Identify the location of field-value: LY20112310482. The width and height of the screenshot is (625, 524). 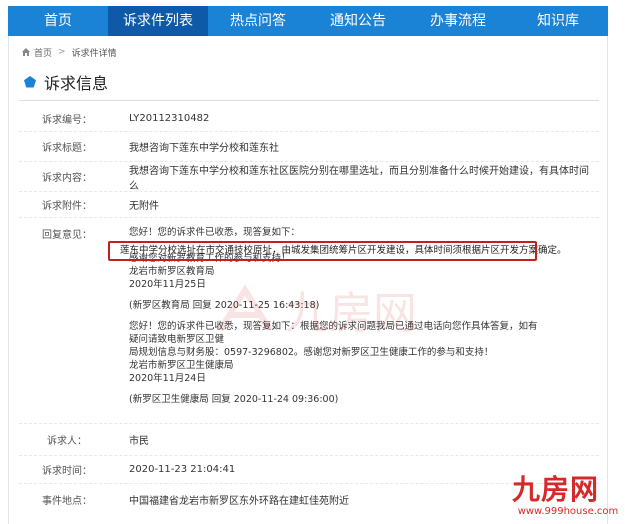
(169, 118).